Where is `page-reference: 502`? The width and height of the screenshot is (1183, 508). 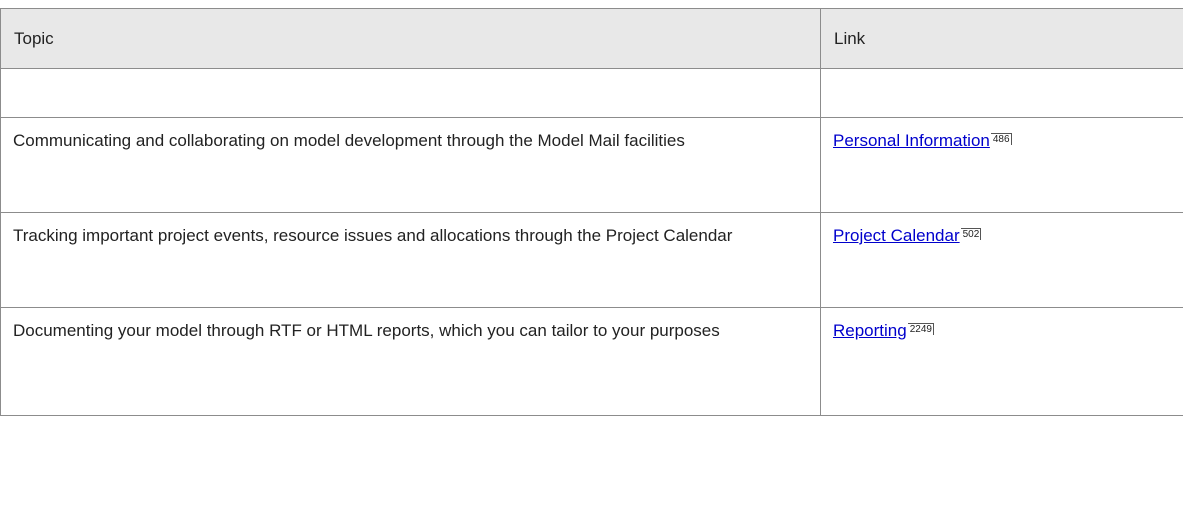 page-reference: 502 is located at coordinates (971, 234).